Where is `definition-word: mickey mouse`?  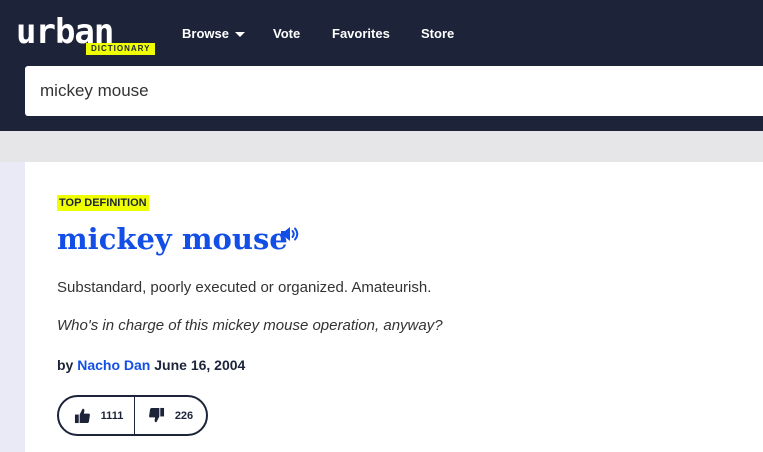
definition-word: mickey mouse is located at coordinates (172, 239).